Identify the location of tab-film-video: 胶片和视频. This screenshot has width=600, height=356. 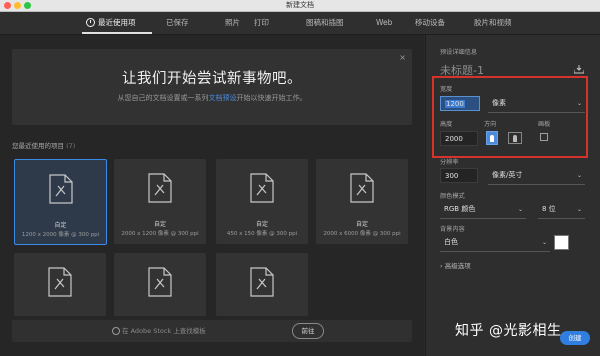
(493, 23).